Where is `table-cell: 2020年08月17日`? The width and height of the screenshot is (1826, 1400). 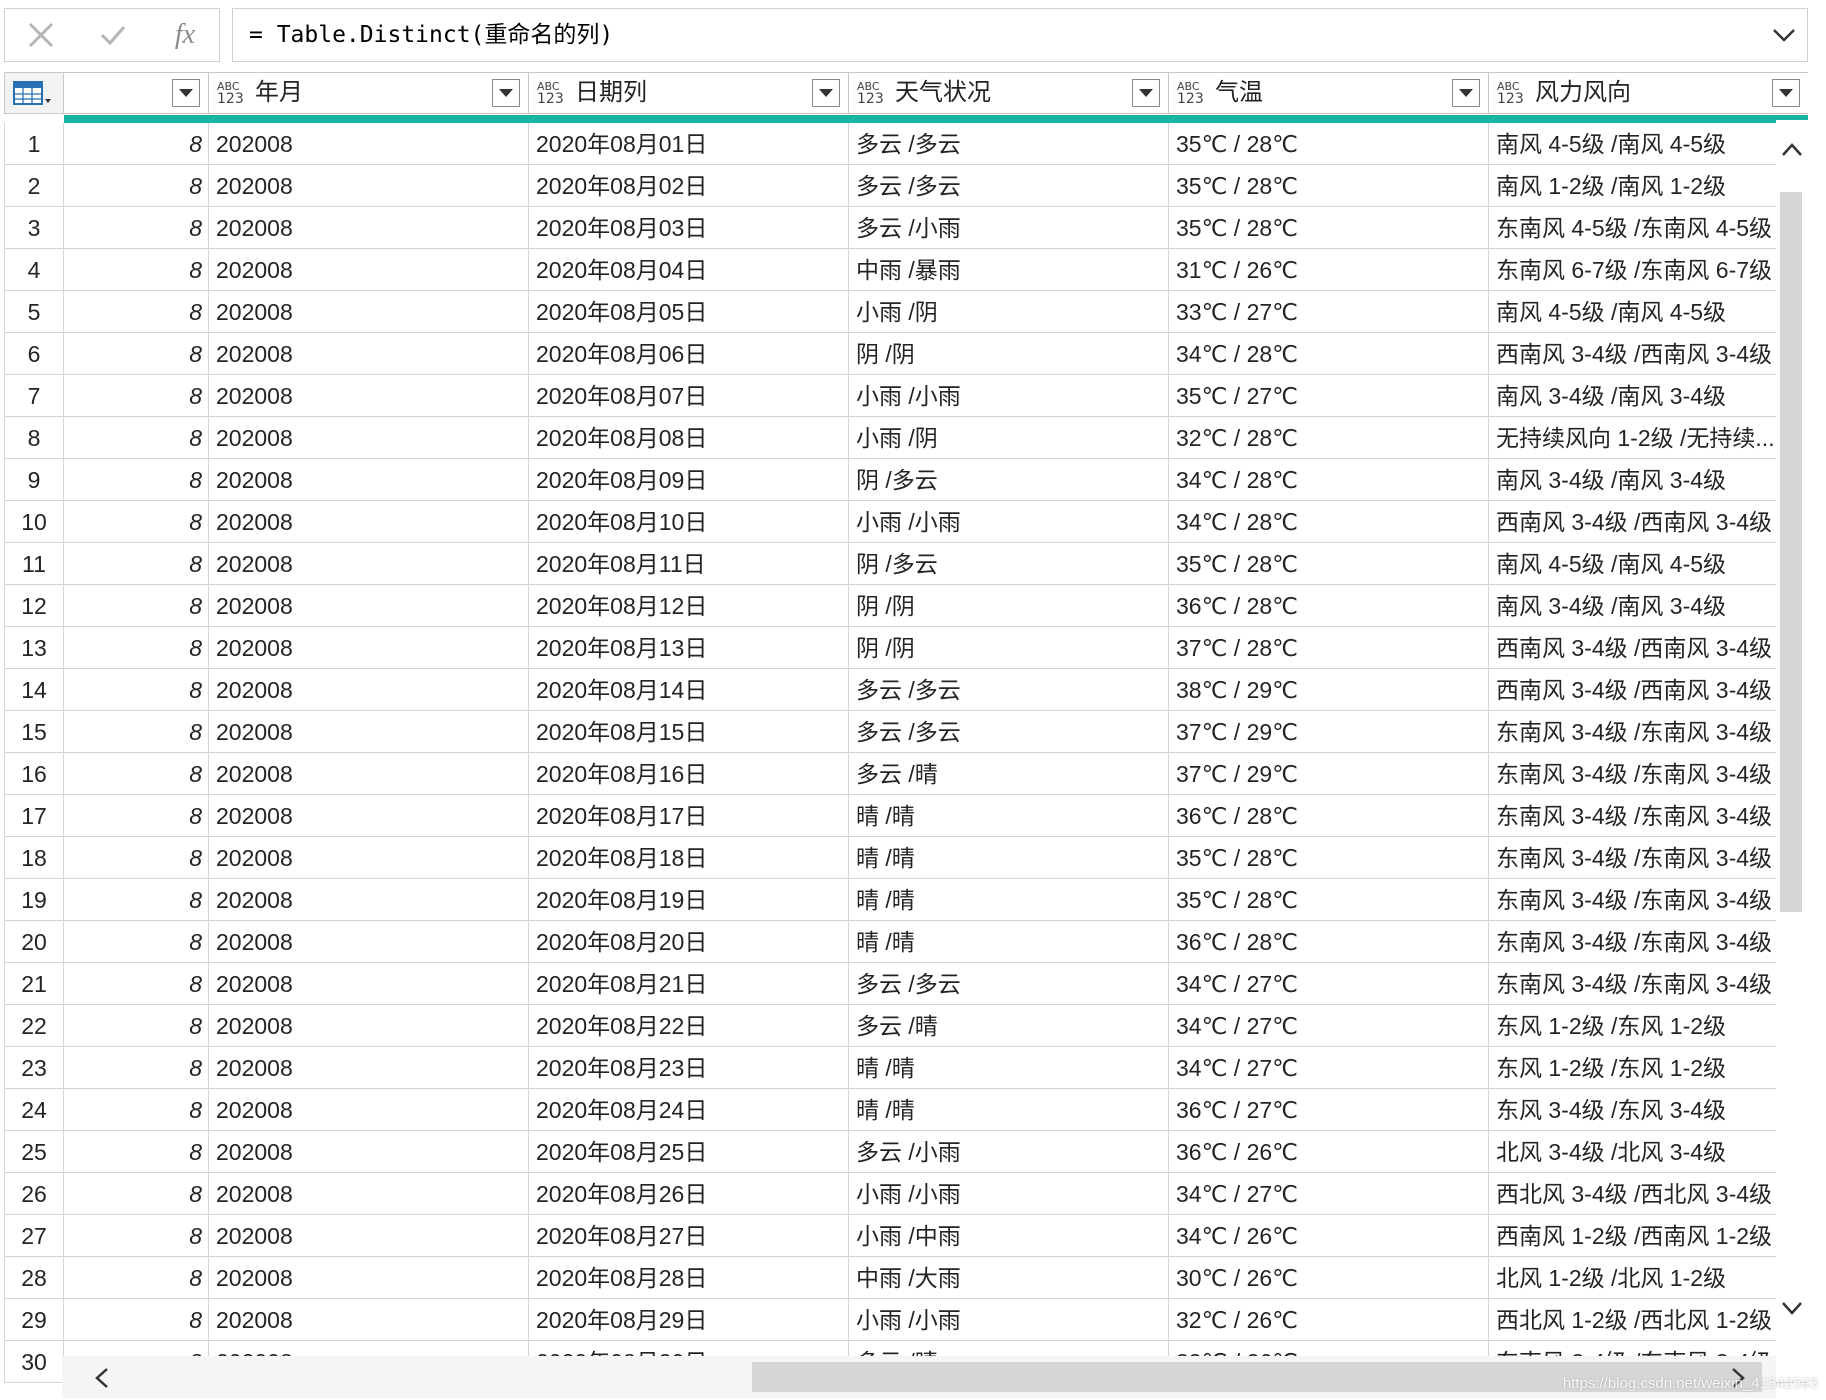 table-cell: 2020年08月17日 is located at coordinates (689, 816).